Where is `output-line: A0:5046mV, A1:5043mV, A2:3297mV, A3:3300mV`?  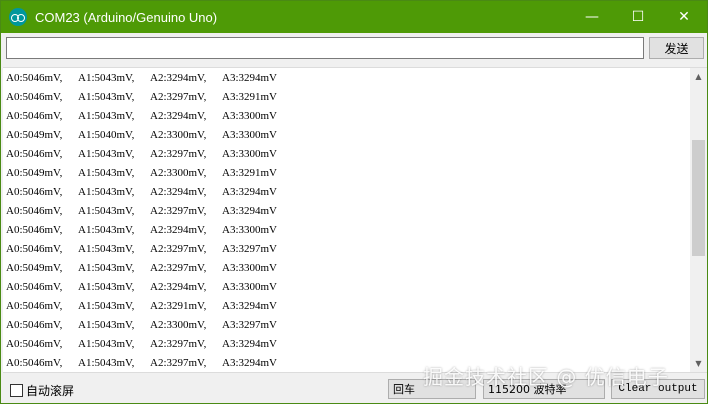 output-line: A0:5046mV, A1:5043mV, A2:3297mV, A3:3300mV is located at coordinates (346, 154).